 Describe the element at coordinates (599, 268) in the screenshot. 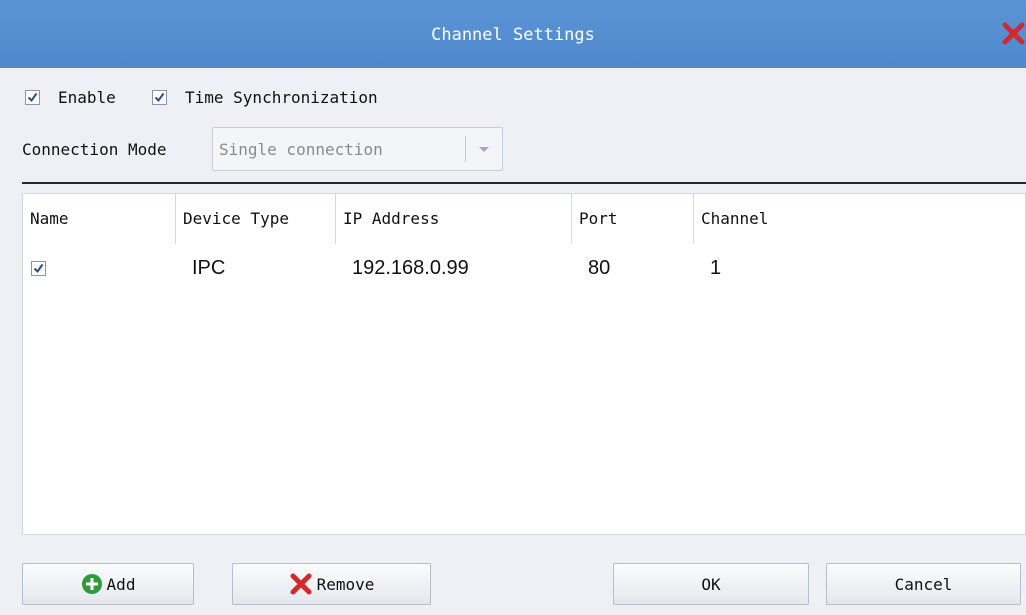

I see `cell-port: 80` at that location.